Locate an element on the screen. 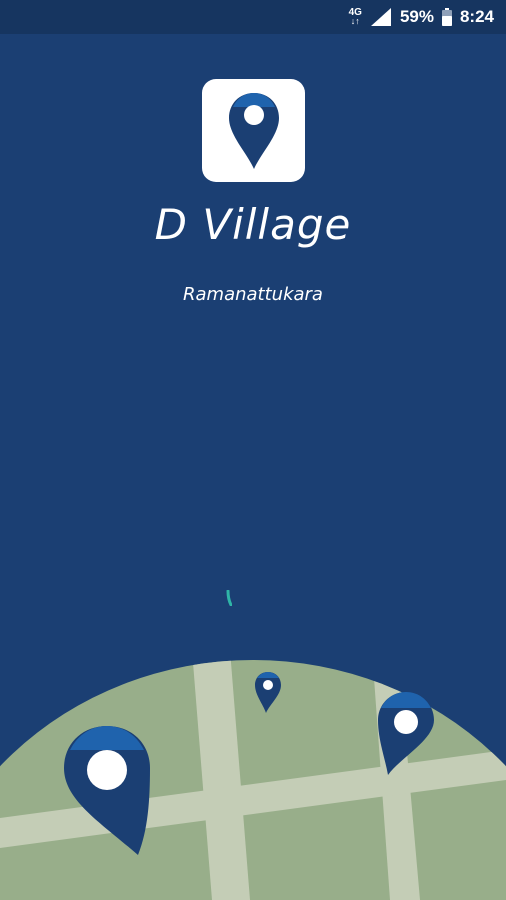  app-logo is located at coordinates (253, 130).